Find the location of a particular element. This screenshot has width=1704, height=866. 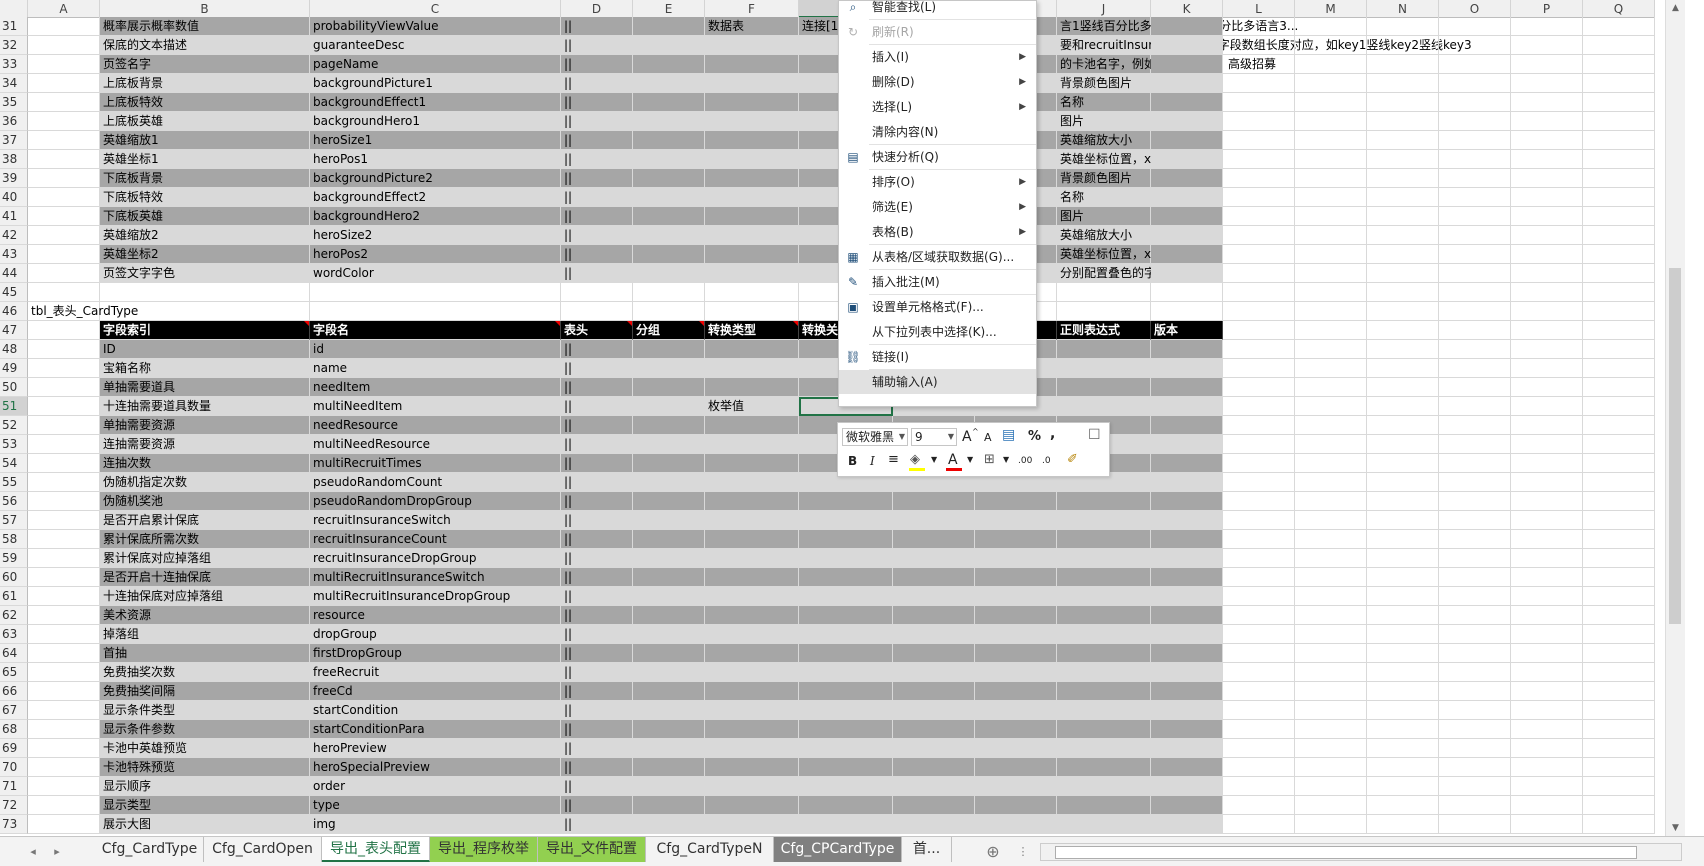

cell-b: 英雄坐标1 is located at coordinates (205, 159).